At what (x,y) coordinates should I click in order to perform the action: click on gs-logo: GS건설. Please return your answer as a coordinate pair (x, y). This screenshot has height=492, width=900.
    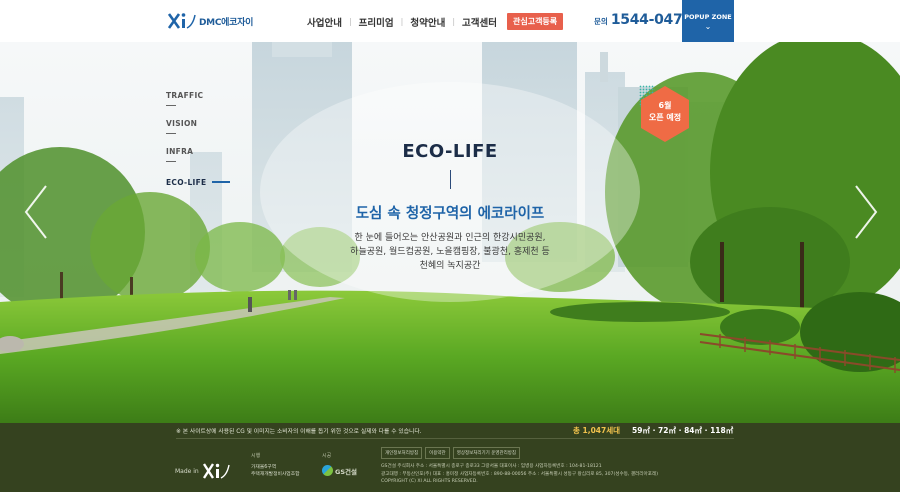
    Looking at the image, I should click on (339, 470).